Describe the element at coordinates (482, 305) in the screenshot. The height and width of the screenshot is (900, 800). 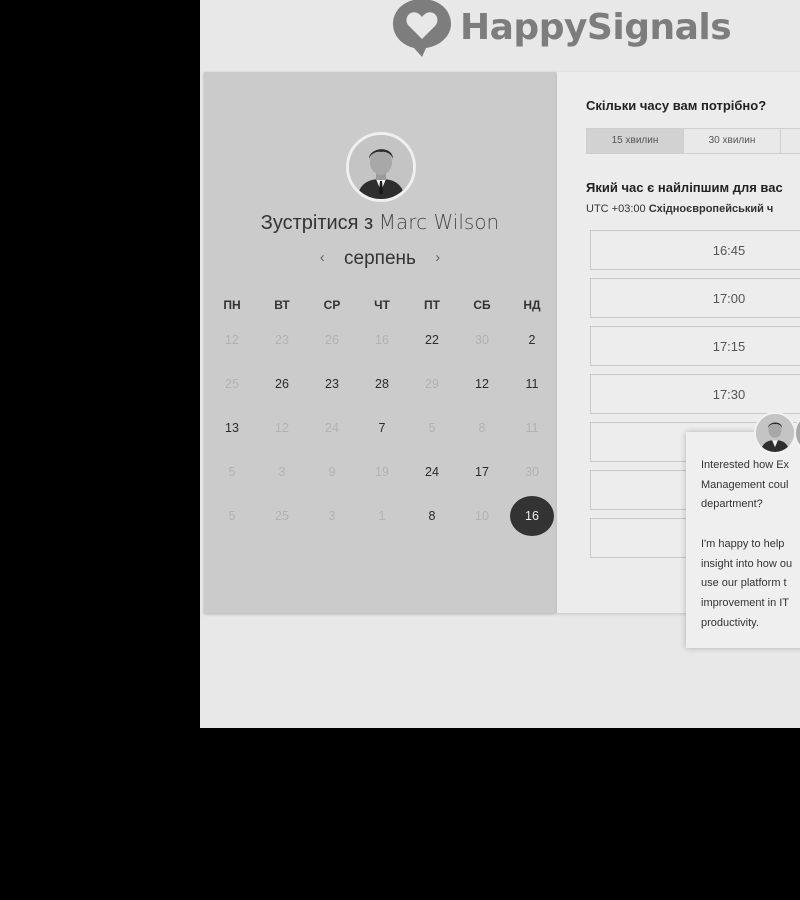
I see `weekday-label: СБ` at that location.